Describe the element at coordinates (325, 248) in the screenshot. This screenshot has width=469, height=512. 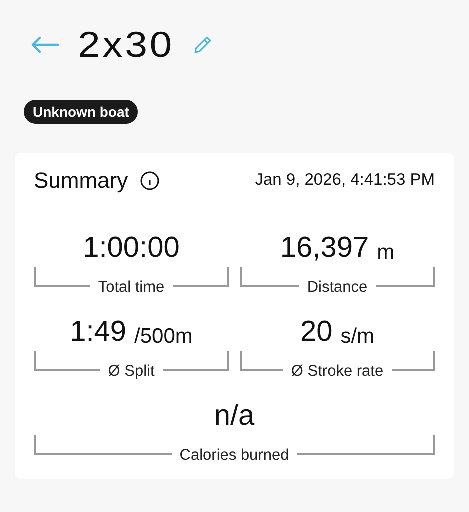
I see `metric-value: 16,397` at that location.